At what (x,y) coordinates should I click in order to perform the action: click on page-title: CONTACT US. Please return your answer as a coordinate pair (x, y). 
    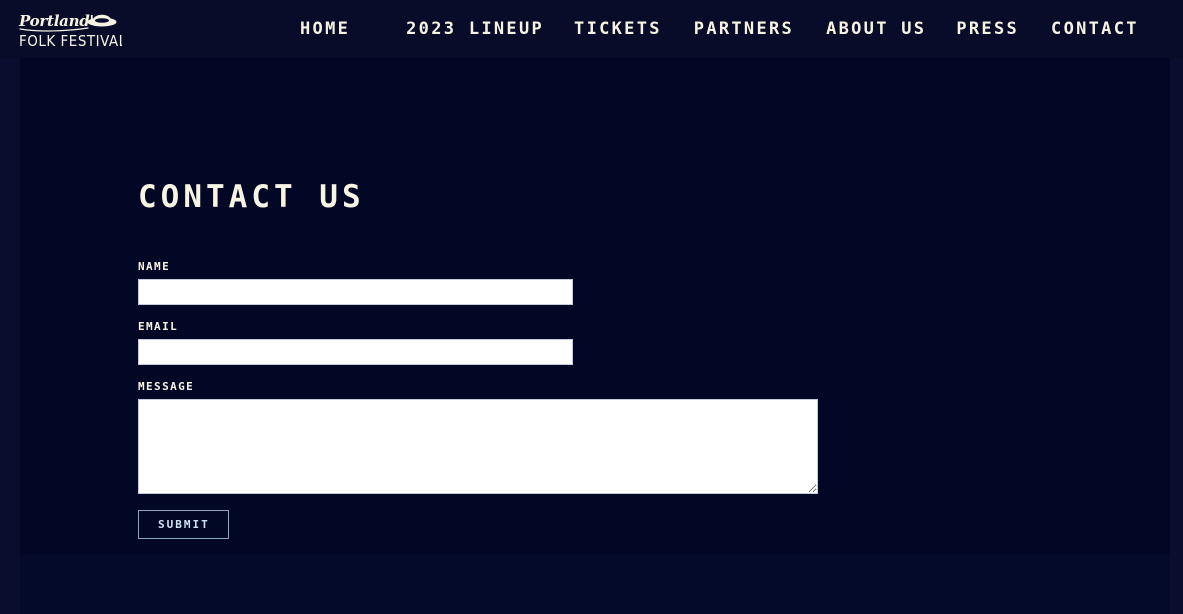
    Looking at the image, I should click on (251, 196).